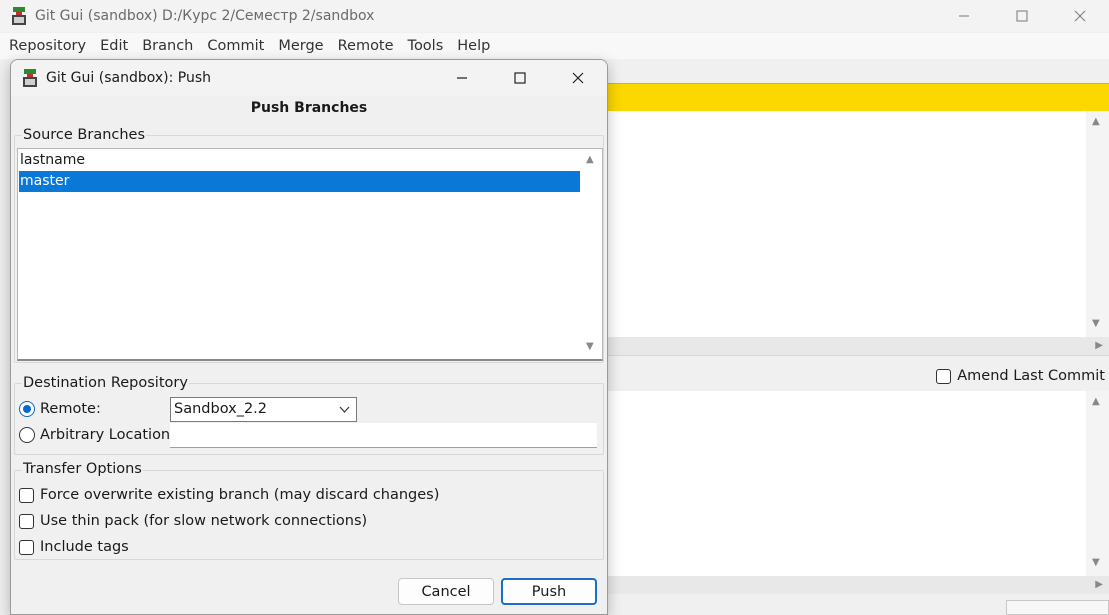  What do you see at coordinates (233, 46) in the screenshot?
I see `menu-commit: Commit` at bounding box center [233, 46].